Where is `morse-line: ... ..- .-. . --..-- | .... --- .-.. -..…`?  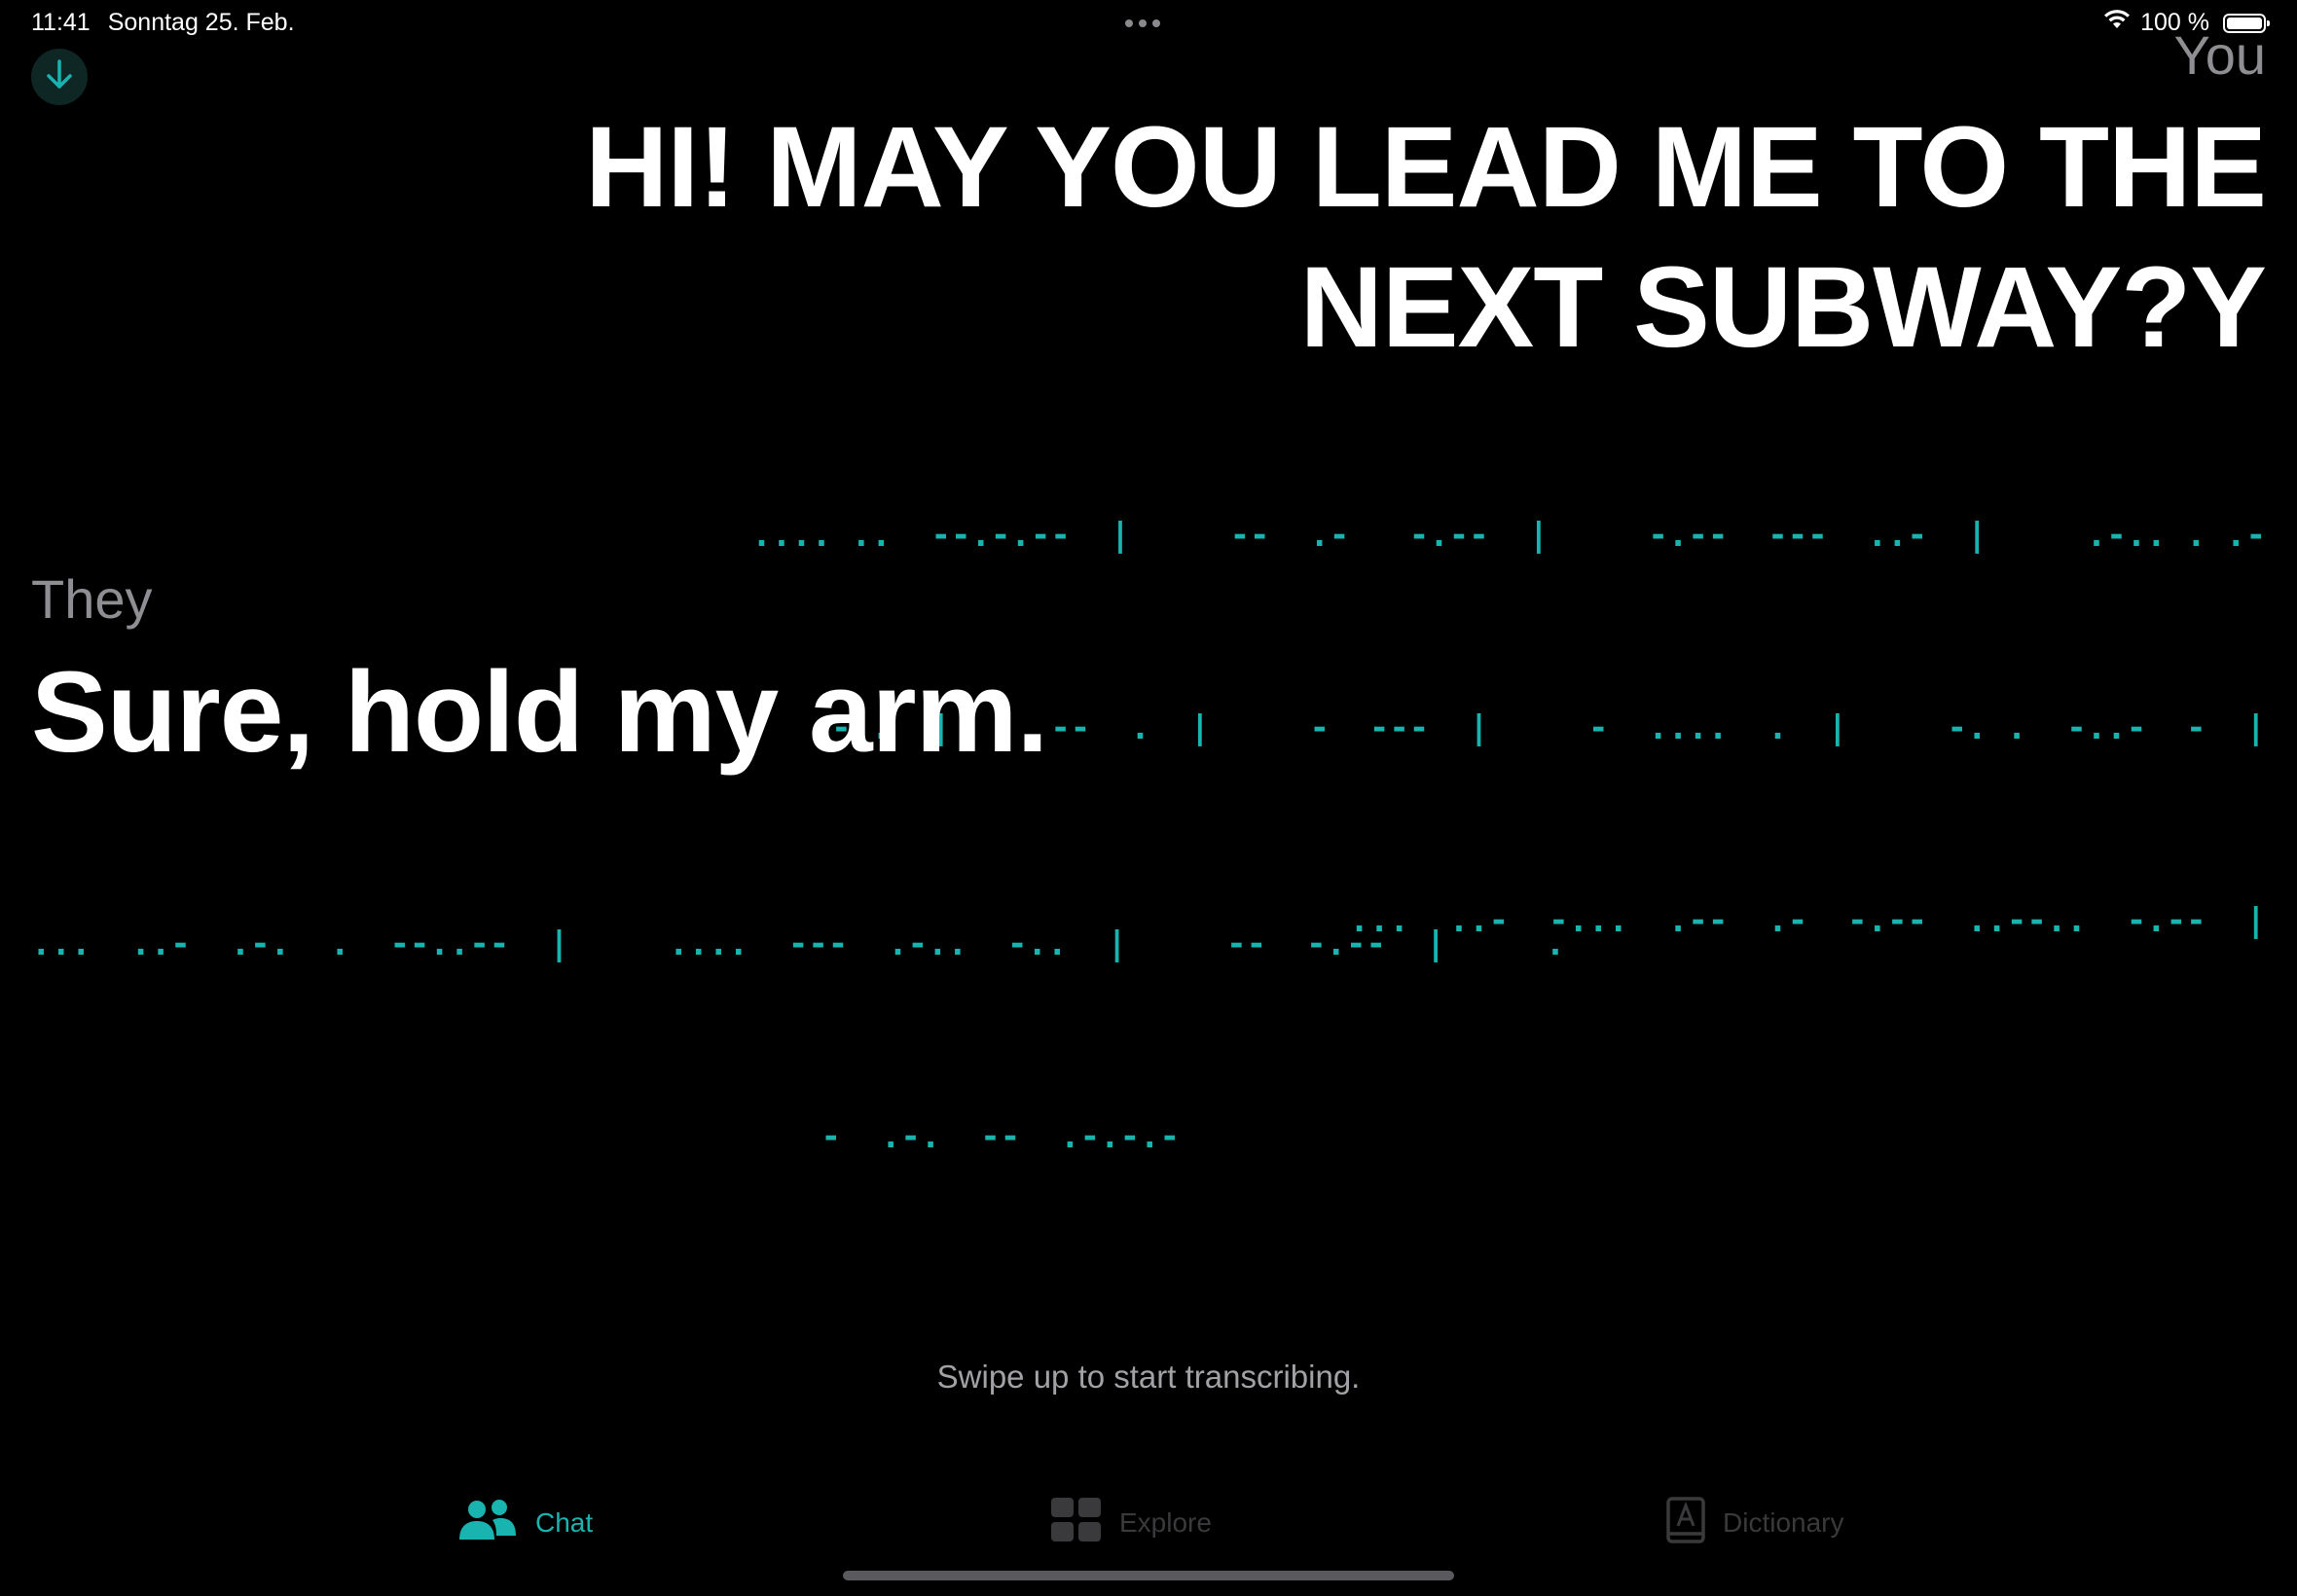
morse-line: ... ..- .-. . --..-- | .... --- .-.. -..… is located at coordinates (798, 944).